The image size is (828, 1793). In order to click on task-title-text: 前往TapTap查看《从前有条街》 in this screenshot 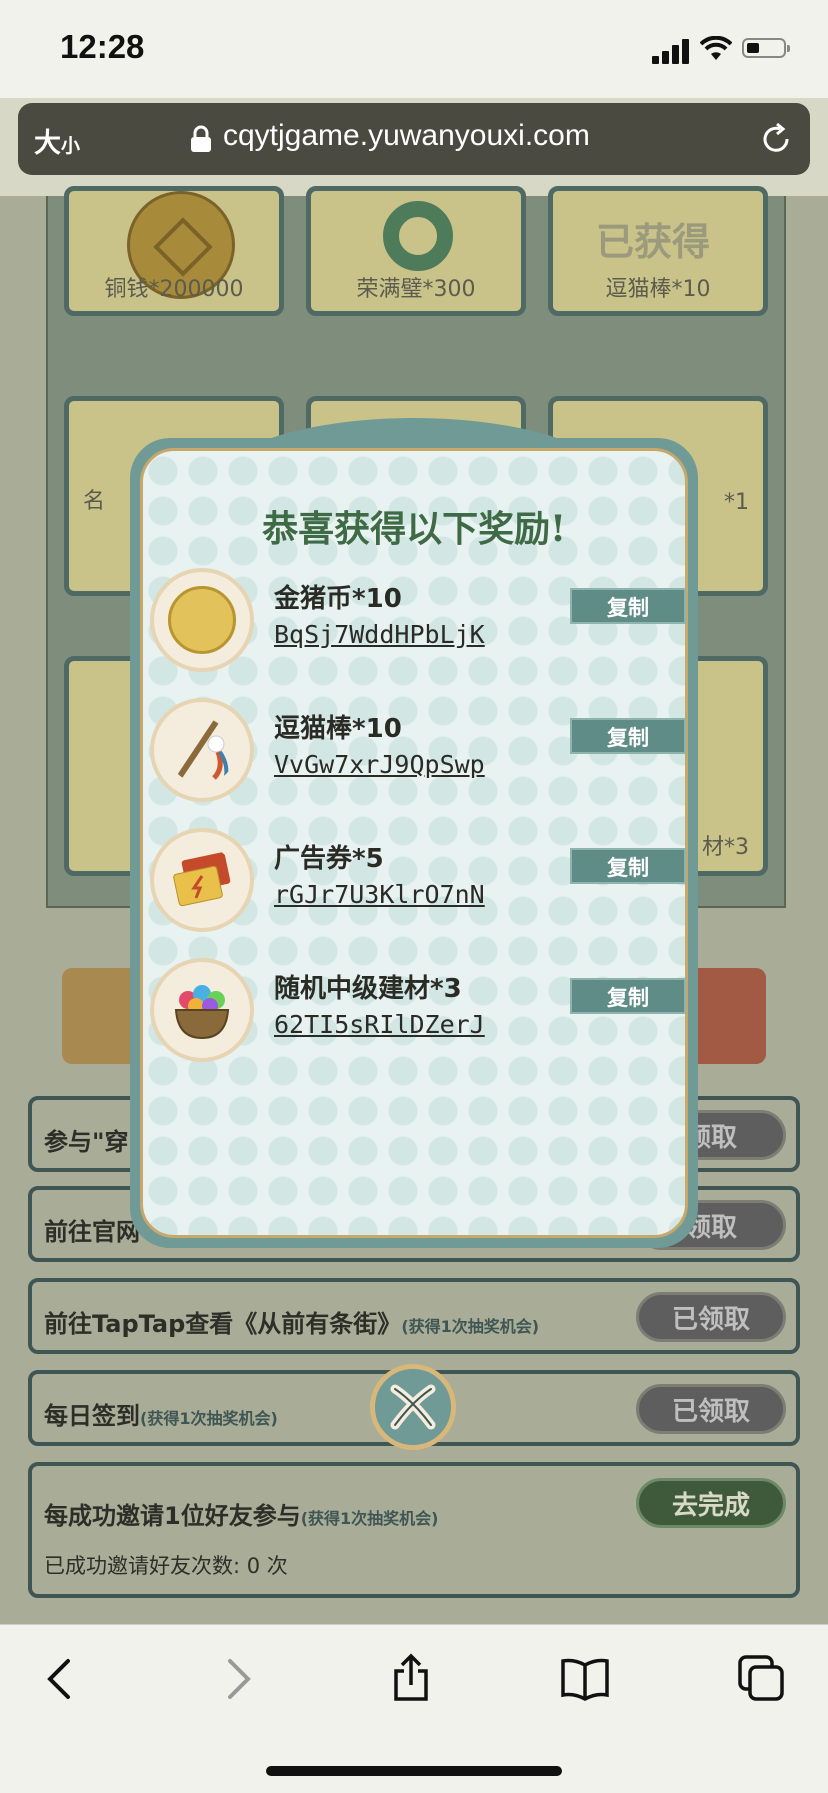, I will do `click(223, 1324)`.